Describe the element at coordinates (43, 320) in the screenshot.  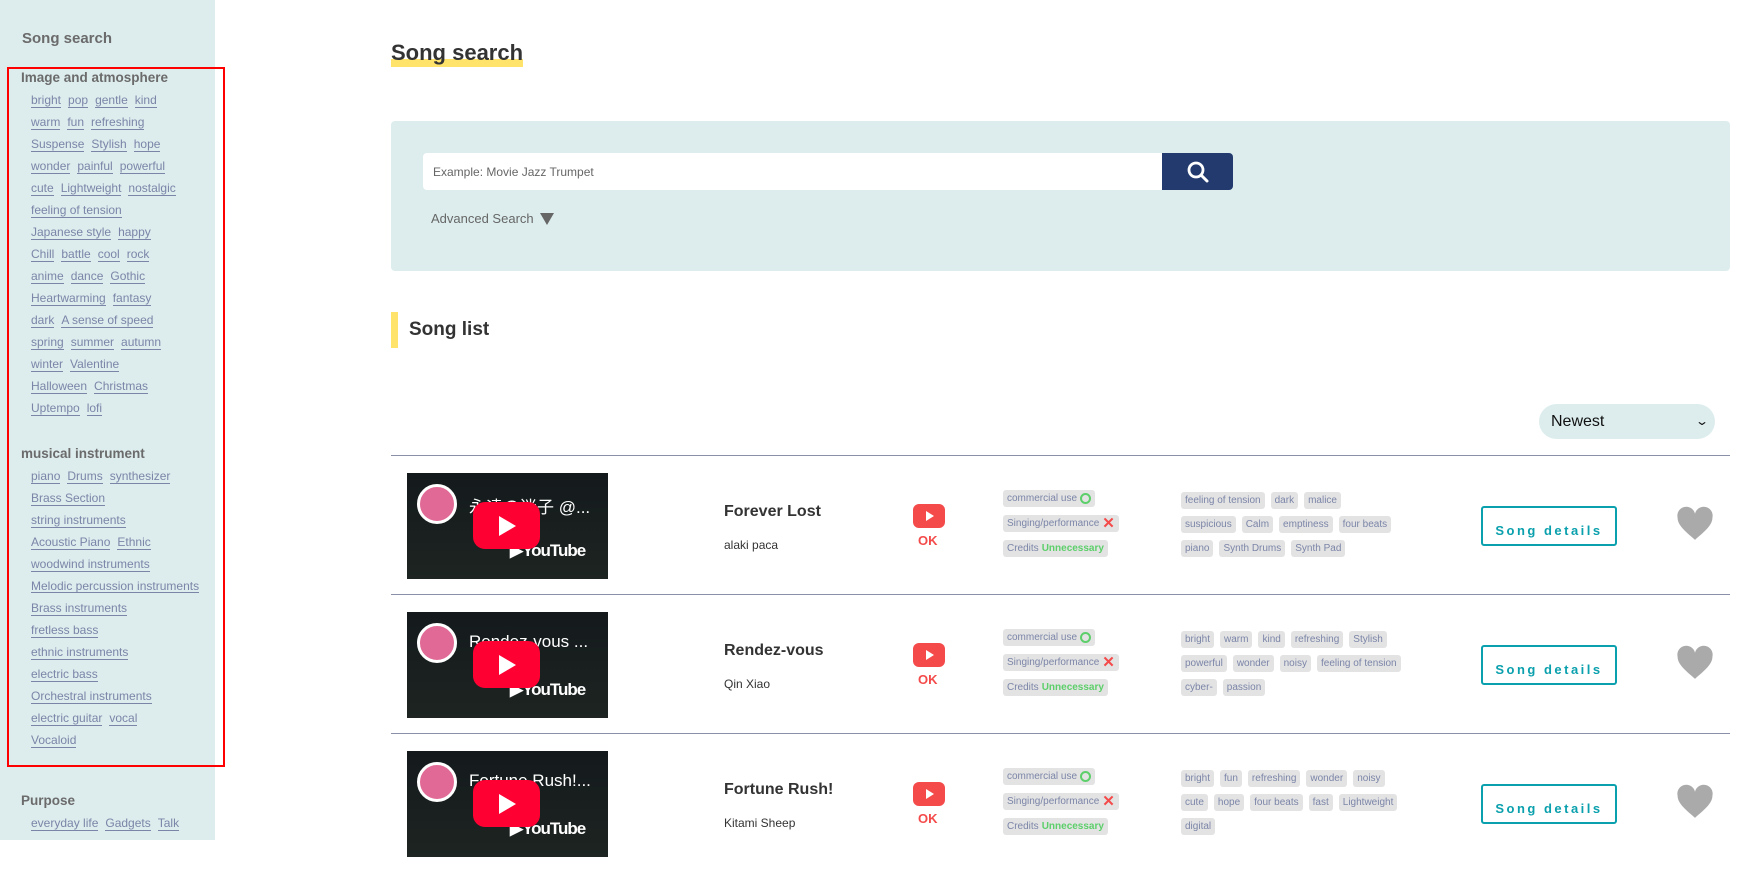
I see `tag-link: dark` at that location.